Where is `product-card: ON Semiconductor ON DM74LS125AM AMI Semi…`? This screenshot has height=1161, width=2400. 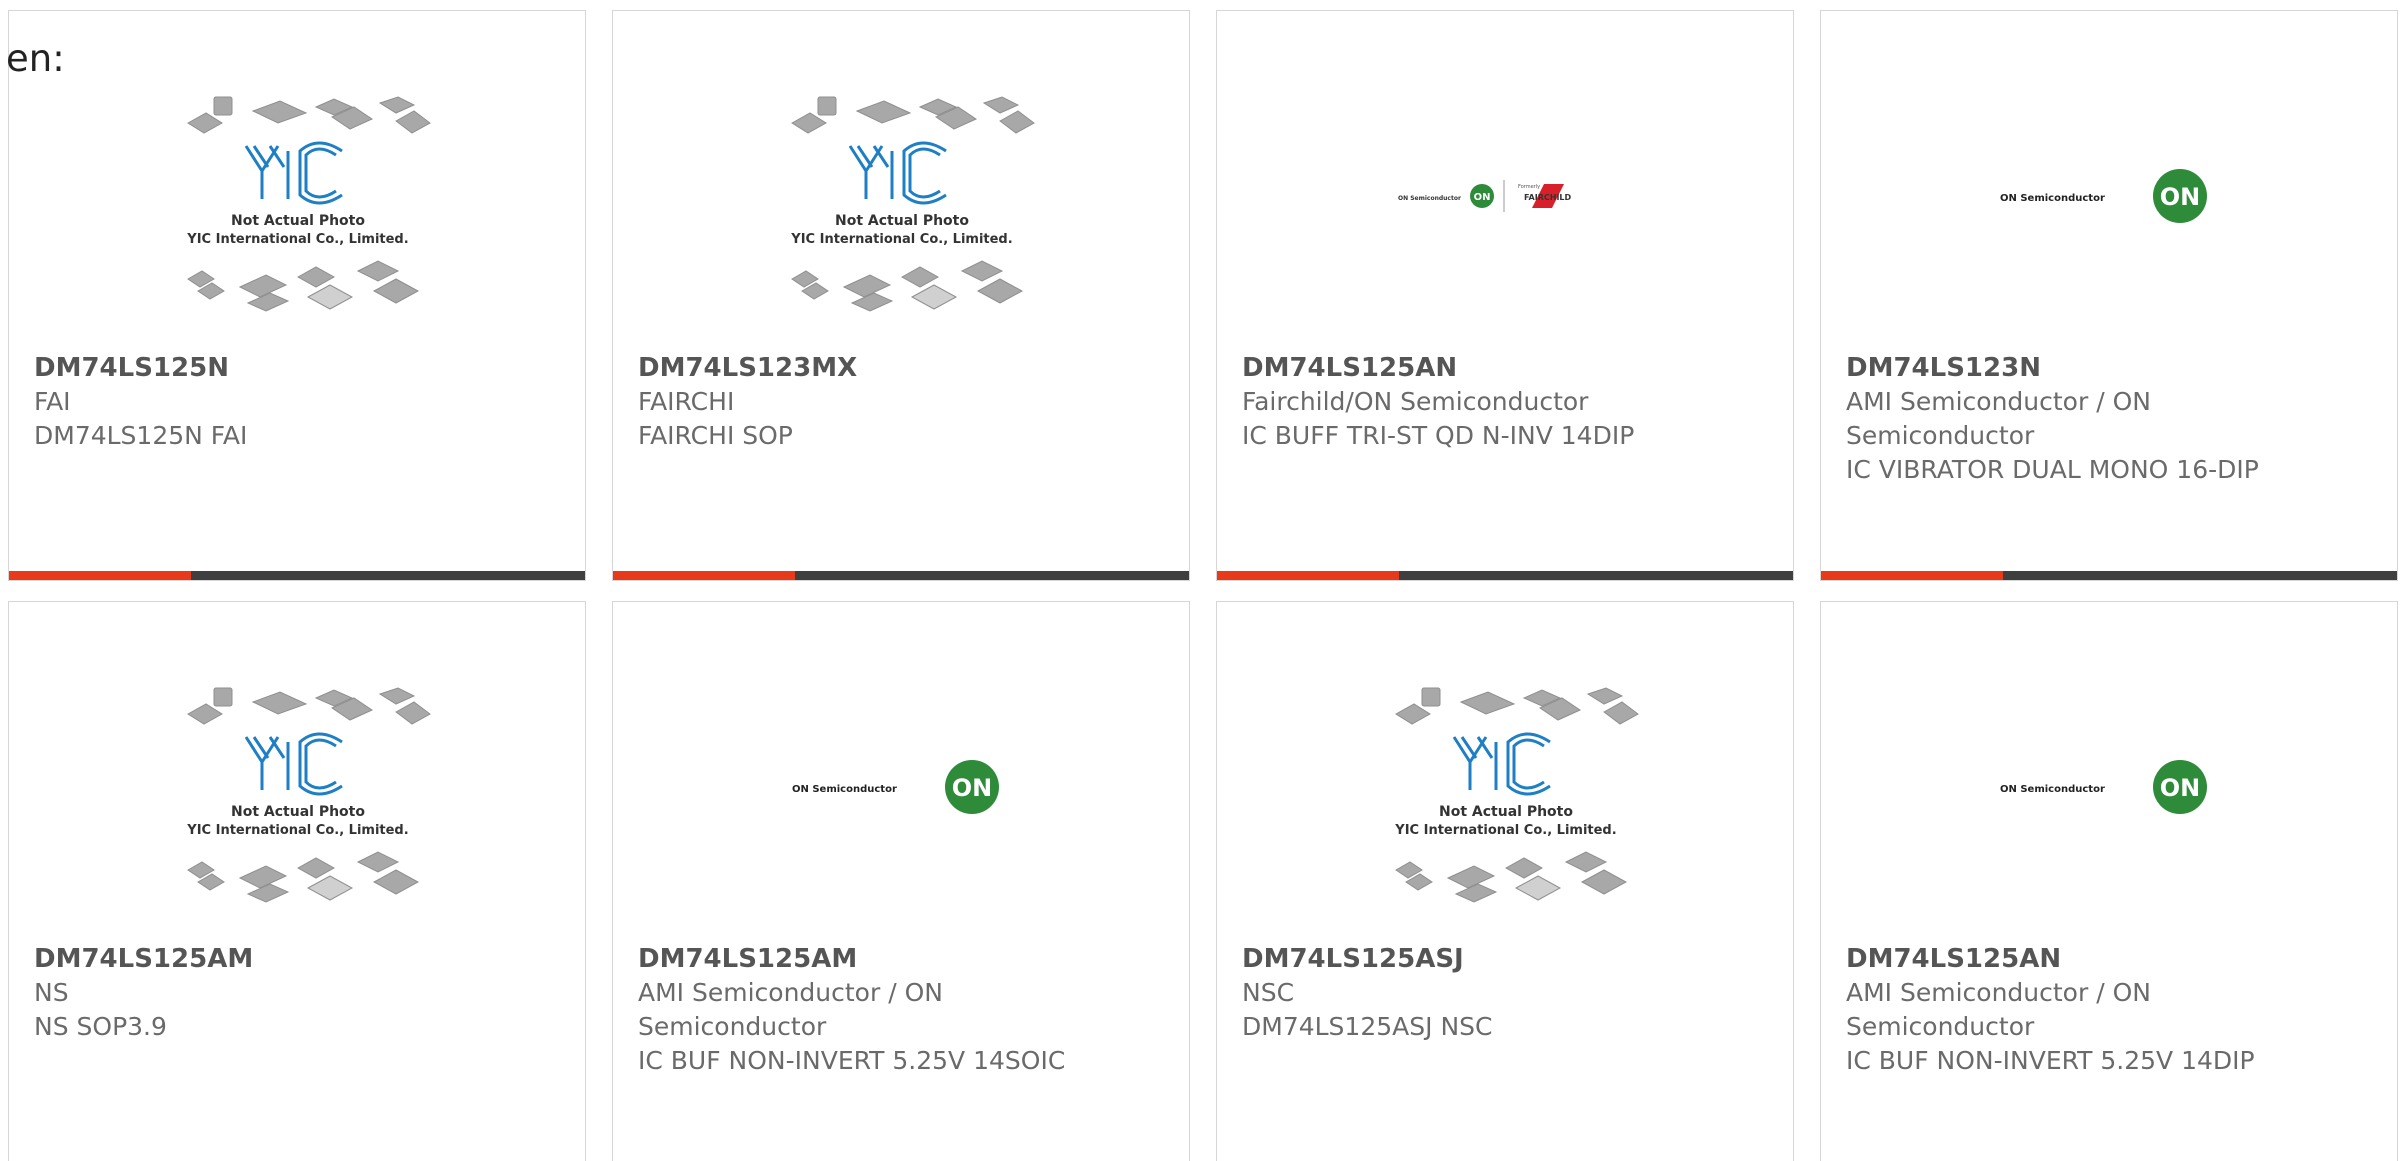
product-card: ON Semiconductor ON DM74LS125AM AMI Semi… is located at coordinates (901, 881).